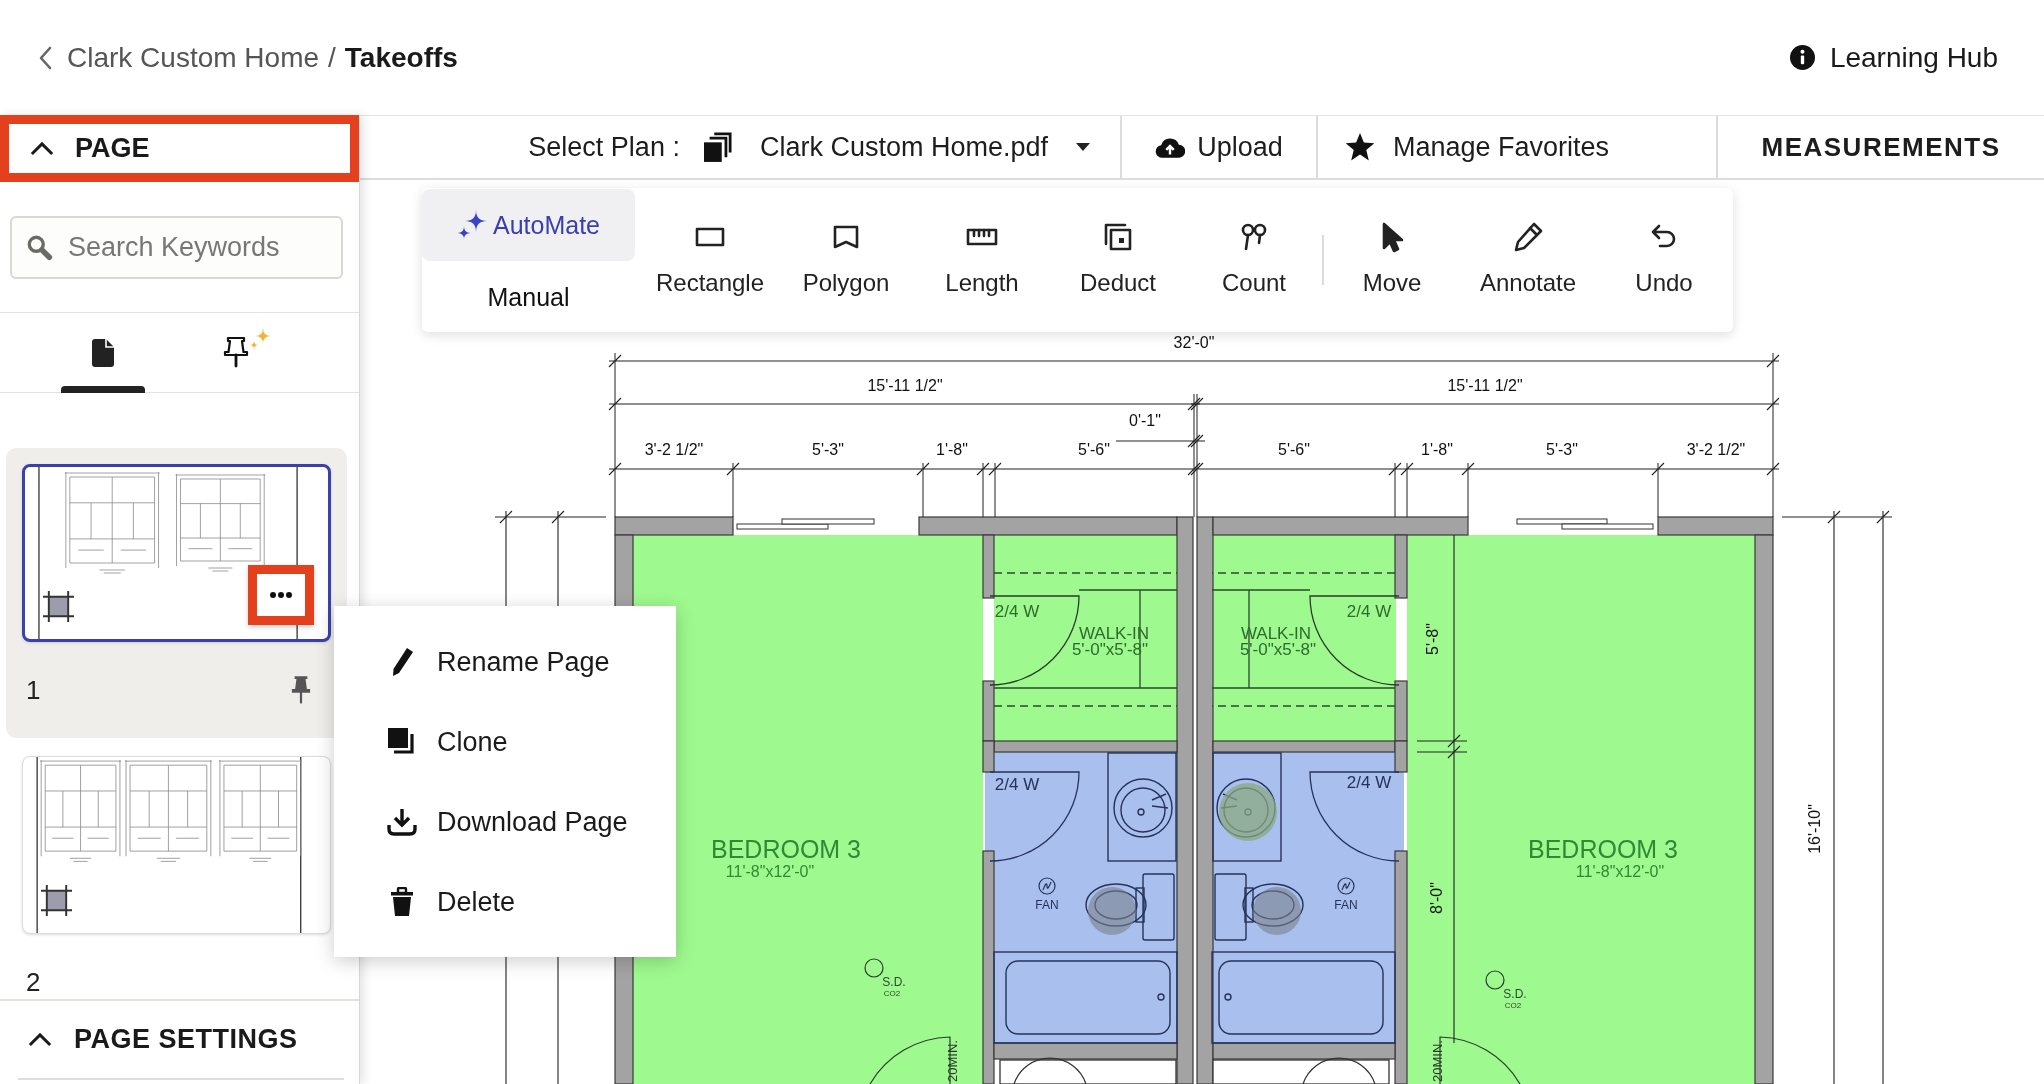 This screenshot has height=1084, width=2044. What do you see at coordinates (103, 352) in the screenshot?
I see `file-icon` at bounding box center [103, 352].